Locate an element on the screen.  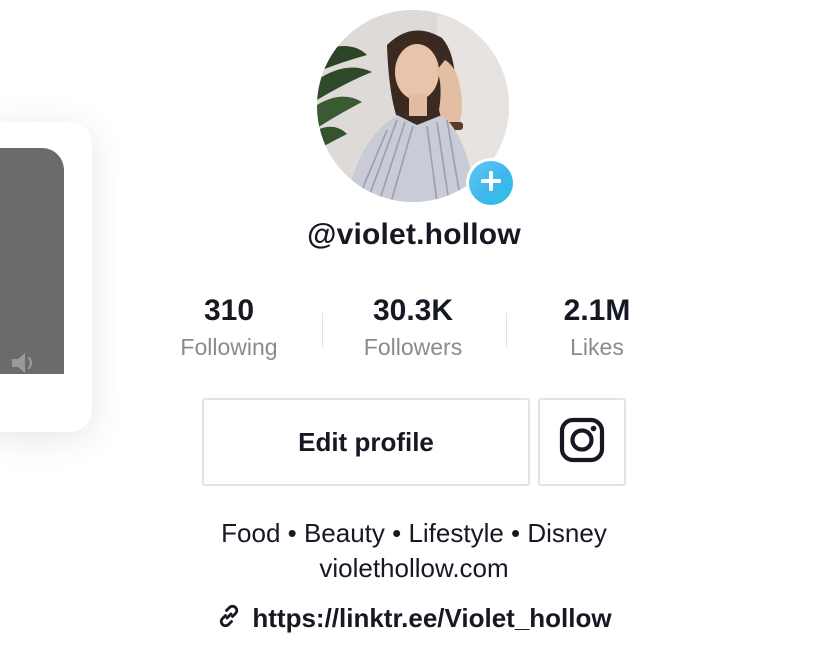
bio-text: Food • Beauty • Lifestyle • Disney is located at coordinates (414, 533).